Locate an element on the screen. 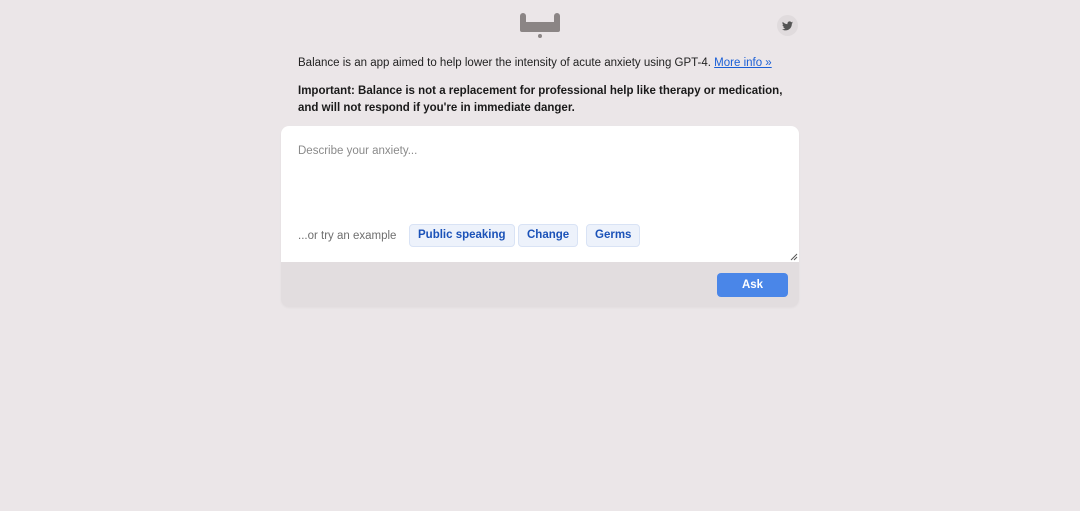 Image resolution: width=1080 pixels, height=511 pixels. twitter-bird-icon is located at coordinates (787, 25).